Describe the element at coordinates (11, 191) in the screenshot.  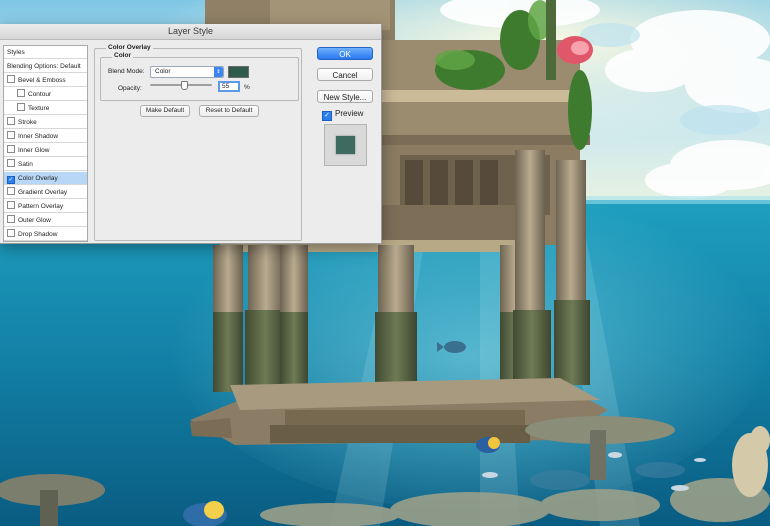
I see `checkbox-gradient-overlay` at that location.